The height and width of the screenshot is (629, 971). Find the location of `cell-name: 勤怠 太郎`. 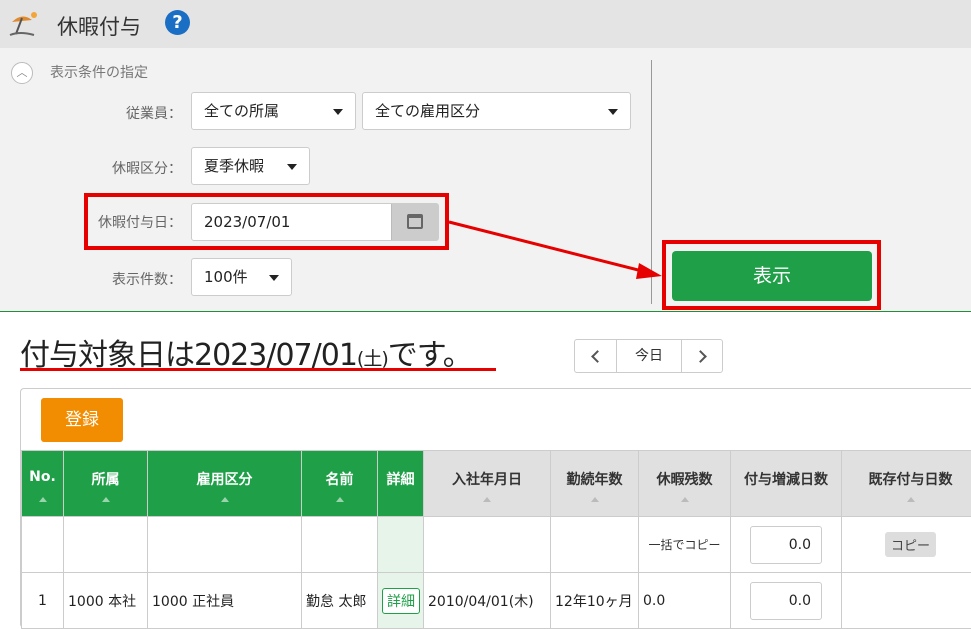

cell-name: 勤怠 太郎 is located at coordinates (340, 601).